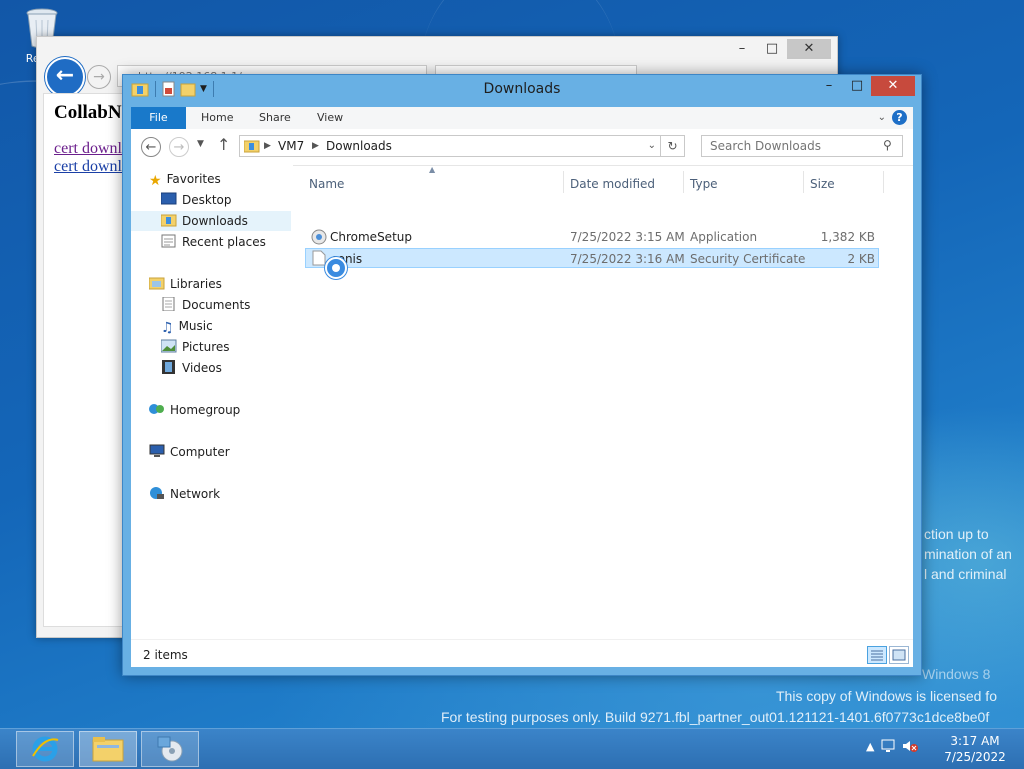  I want to click on nav-documents: Documents, so click(205, 305).